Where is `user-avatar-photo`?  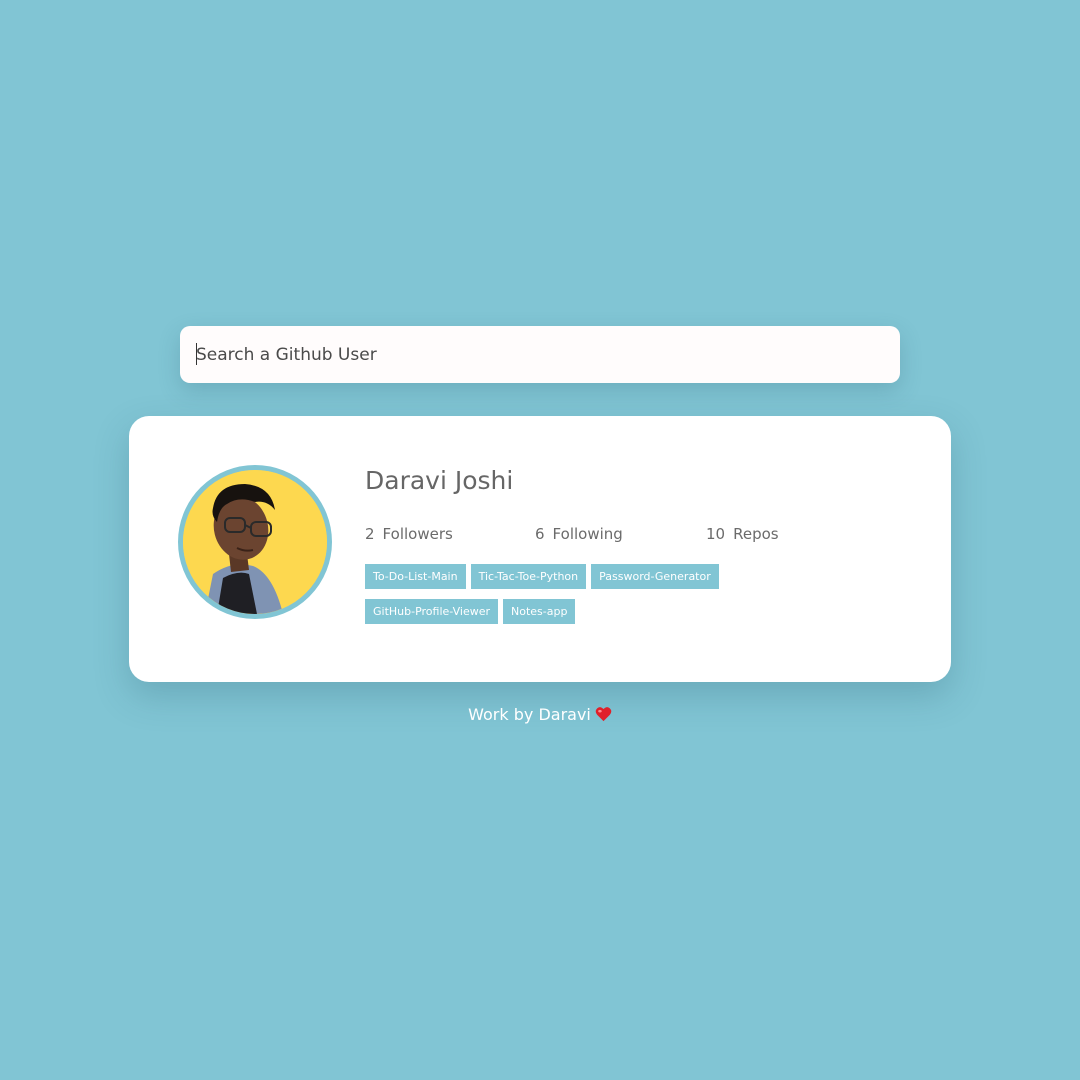
user-avatar-photo is located at coordinates (255, 542).